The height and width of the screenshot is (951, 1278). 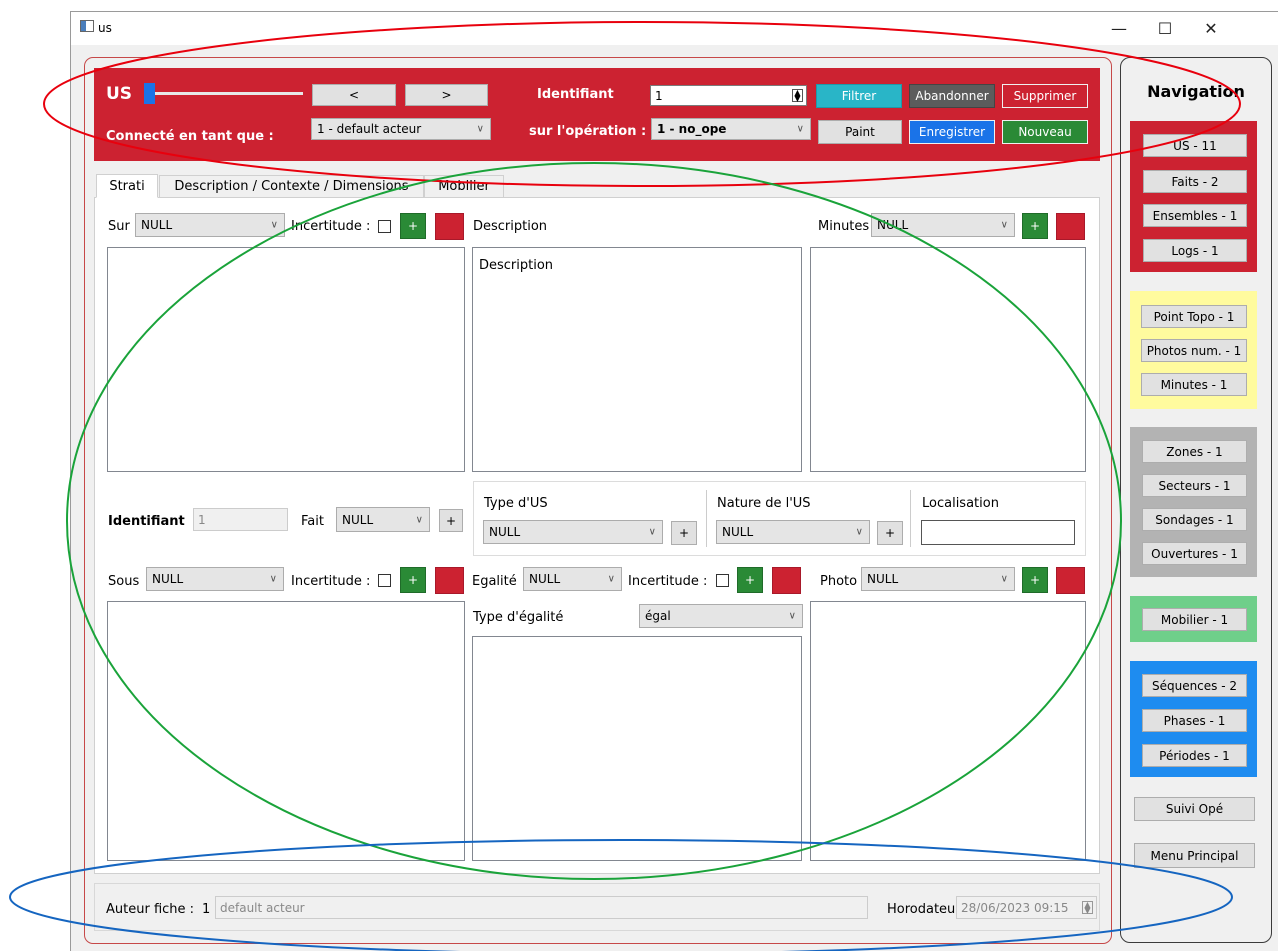 What do you see at coordinates (621, 895) in the screenshot?
I see `annotation-blue-ellipse` at bounding box center [621, 895].